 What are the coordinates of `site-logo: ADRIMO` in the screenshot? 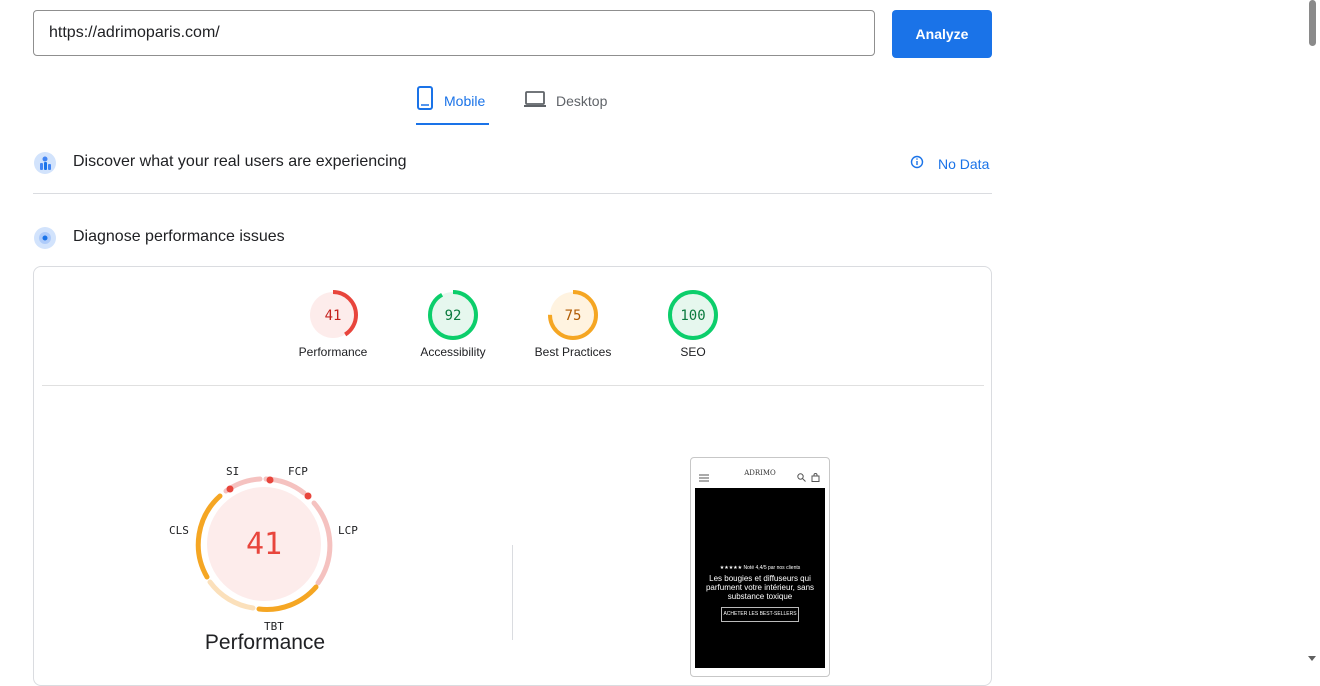 It's located at (760, 473).